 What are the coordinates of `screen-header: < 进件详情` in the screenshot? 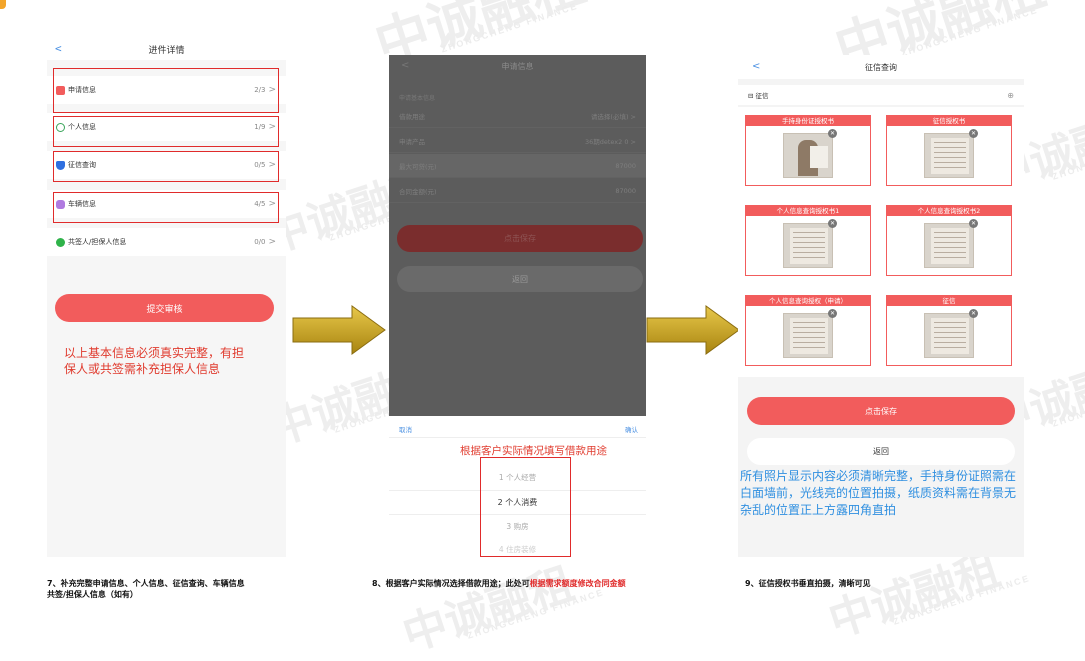 It's located at (166, 49).